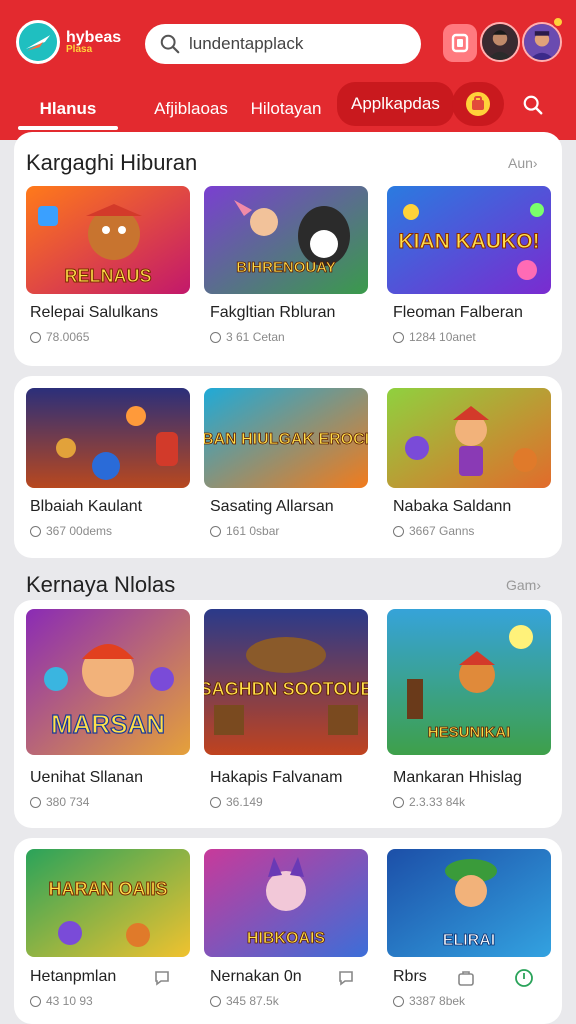  I want to click on game-thumbnail: BIHRENOUAY, so click(286, 240).